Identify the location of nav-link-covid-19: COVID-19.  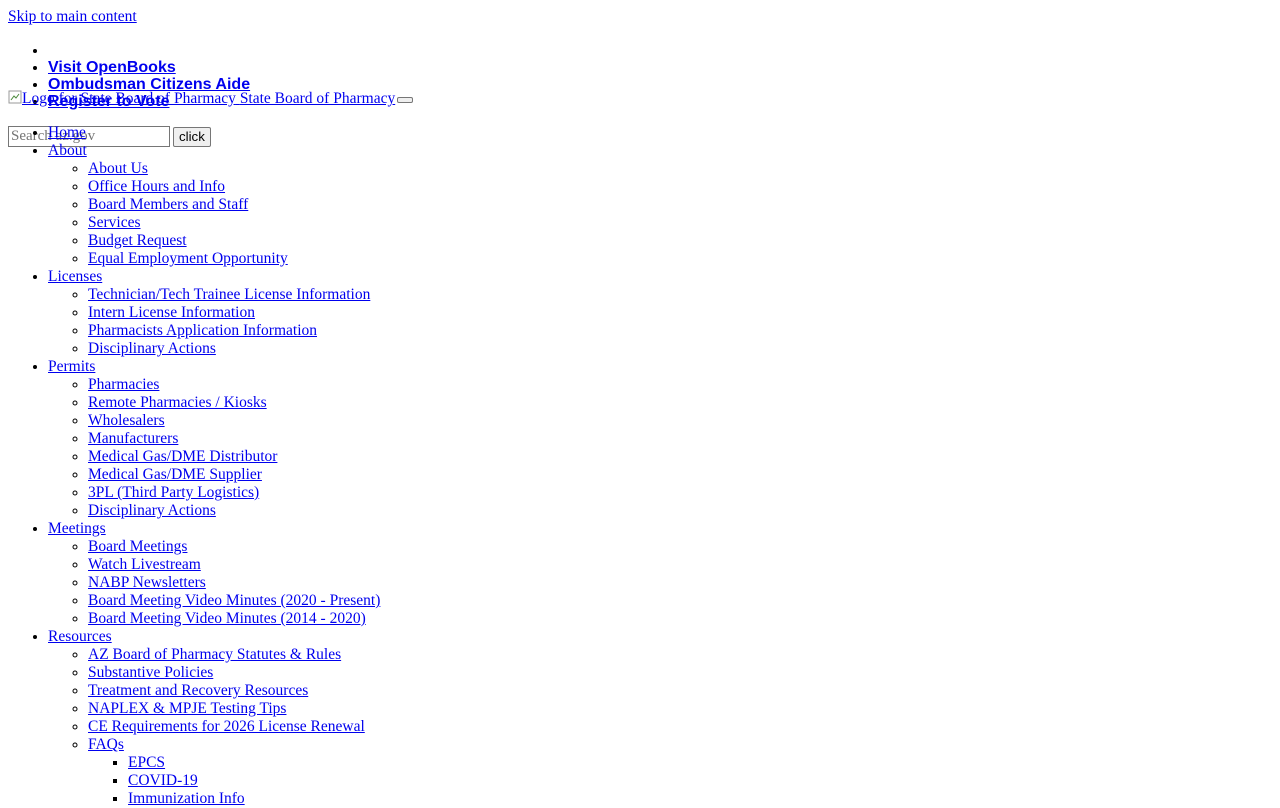
(163, 780).